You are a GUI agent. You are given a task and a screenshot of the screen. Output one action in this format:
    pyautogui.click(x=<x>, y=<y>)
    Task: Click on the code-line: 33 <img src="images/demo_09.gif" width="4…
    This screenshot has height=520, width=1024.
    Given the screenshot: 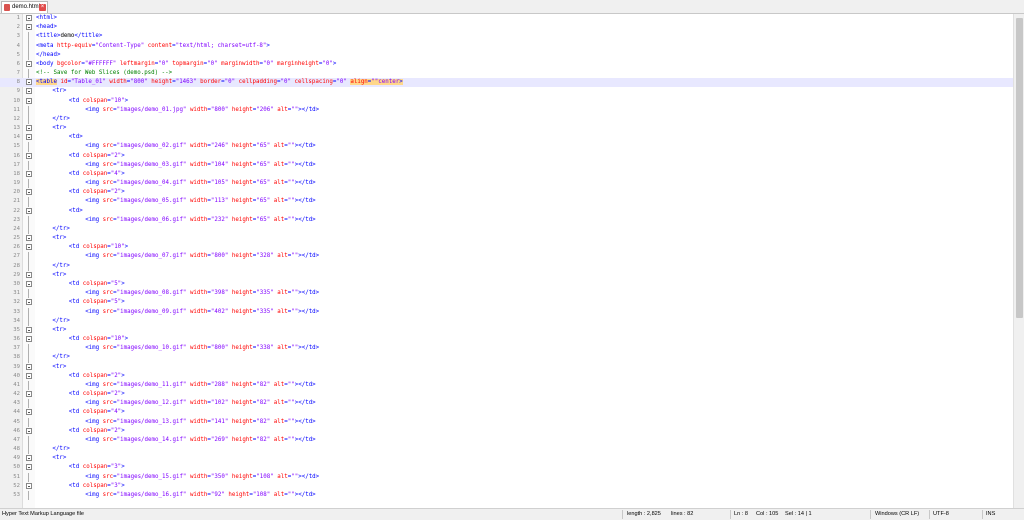 What is the action you would take?
    pyautogui.click(x=506, y=312)
    